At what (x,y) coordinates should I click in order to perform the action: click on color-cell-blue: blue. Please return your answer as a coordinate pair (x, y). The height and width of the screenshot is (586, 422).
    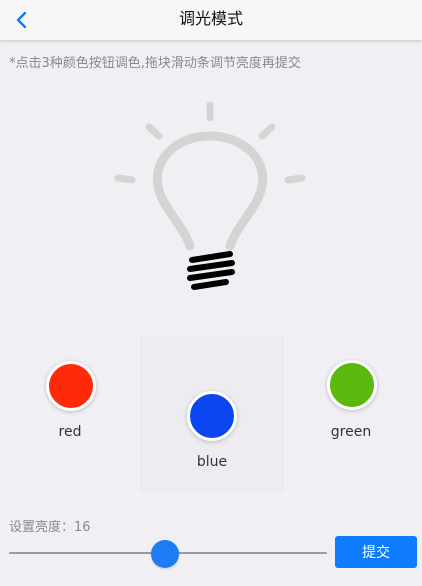
    Looking at the image, I should click on (212, 413).